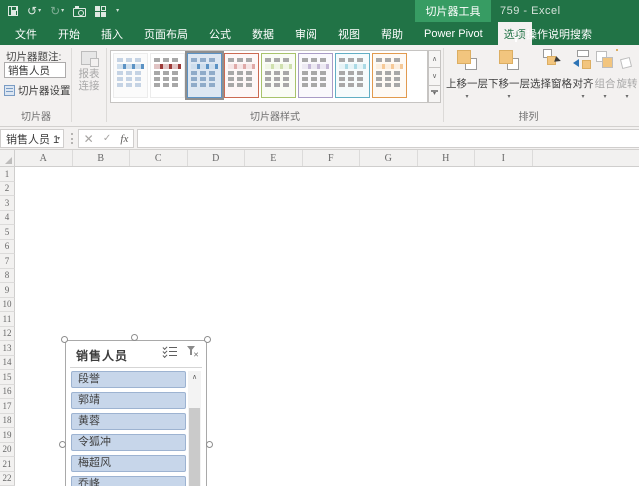 The height and width of the screenshot is (486, 639). I want to click on column-header: E, so click(274, 158).